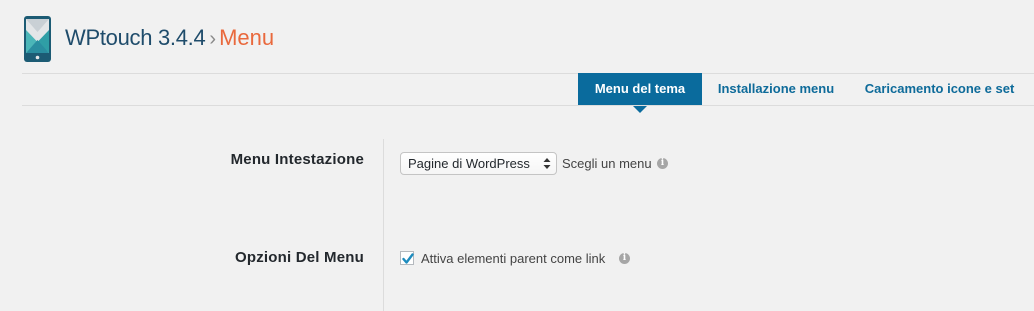  Describe the element at coordinates (939, 89) in the screenshot. I see `tab-caricamento-icone: Caricamento icone e set` at that location.